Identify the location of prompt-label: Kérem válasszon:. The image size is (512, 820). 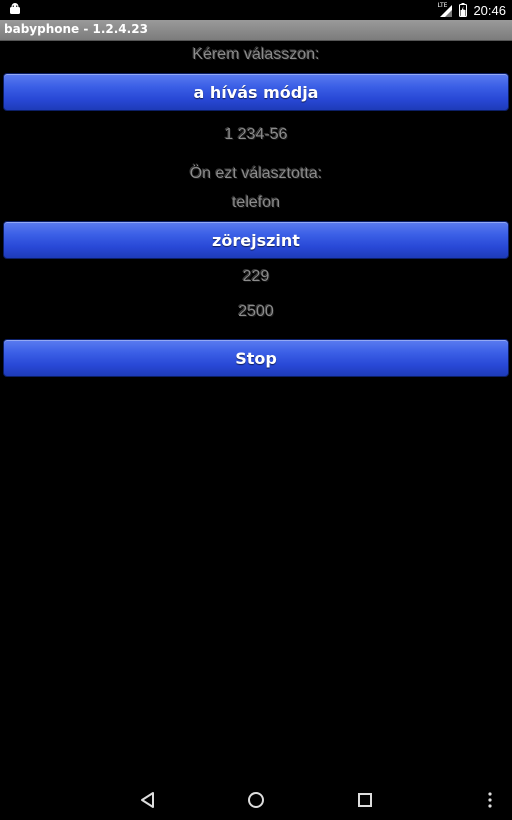
(256, 54).